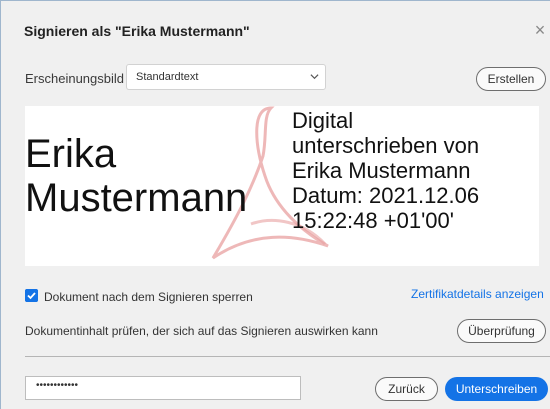 The width and height of the screenshot is (550, 409). What do you see at coordinates (226, 77) in the screenshot?
I see `appearance-select: Standardtext` at bounding box center [226, 77].